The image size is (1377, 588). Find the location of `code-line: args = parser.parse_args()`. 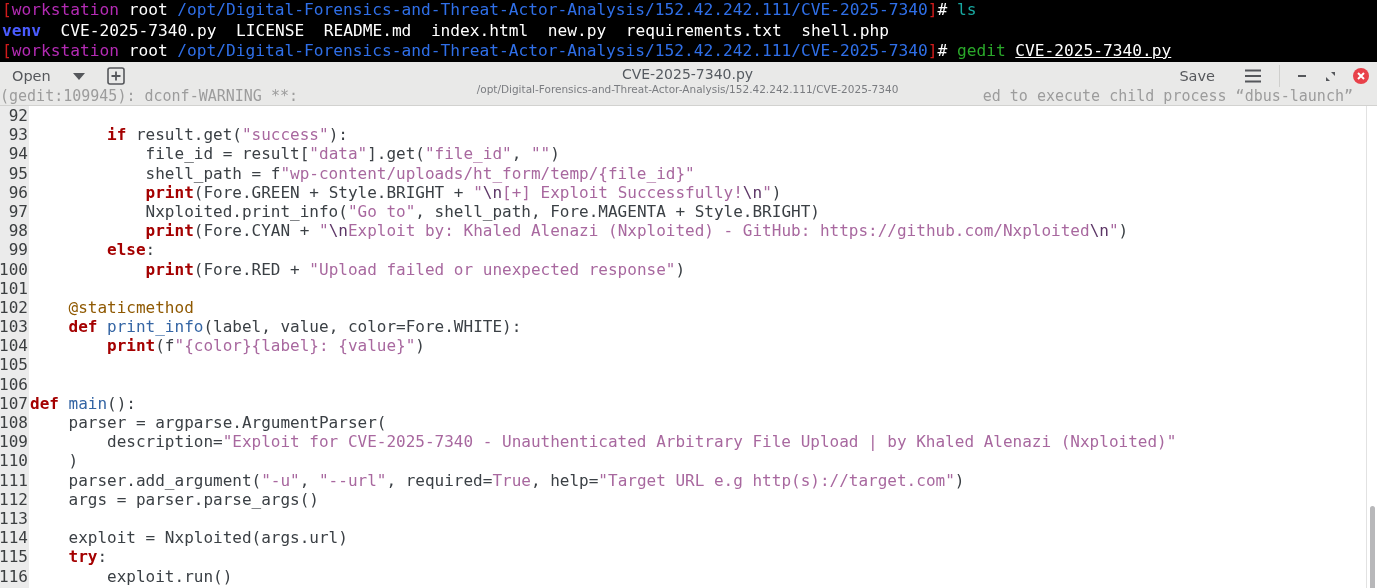

code-line: args = parser.parse_args() is located at coordinates (193, 499).